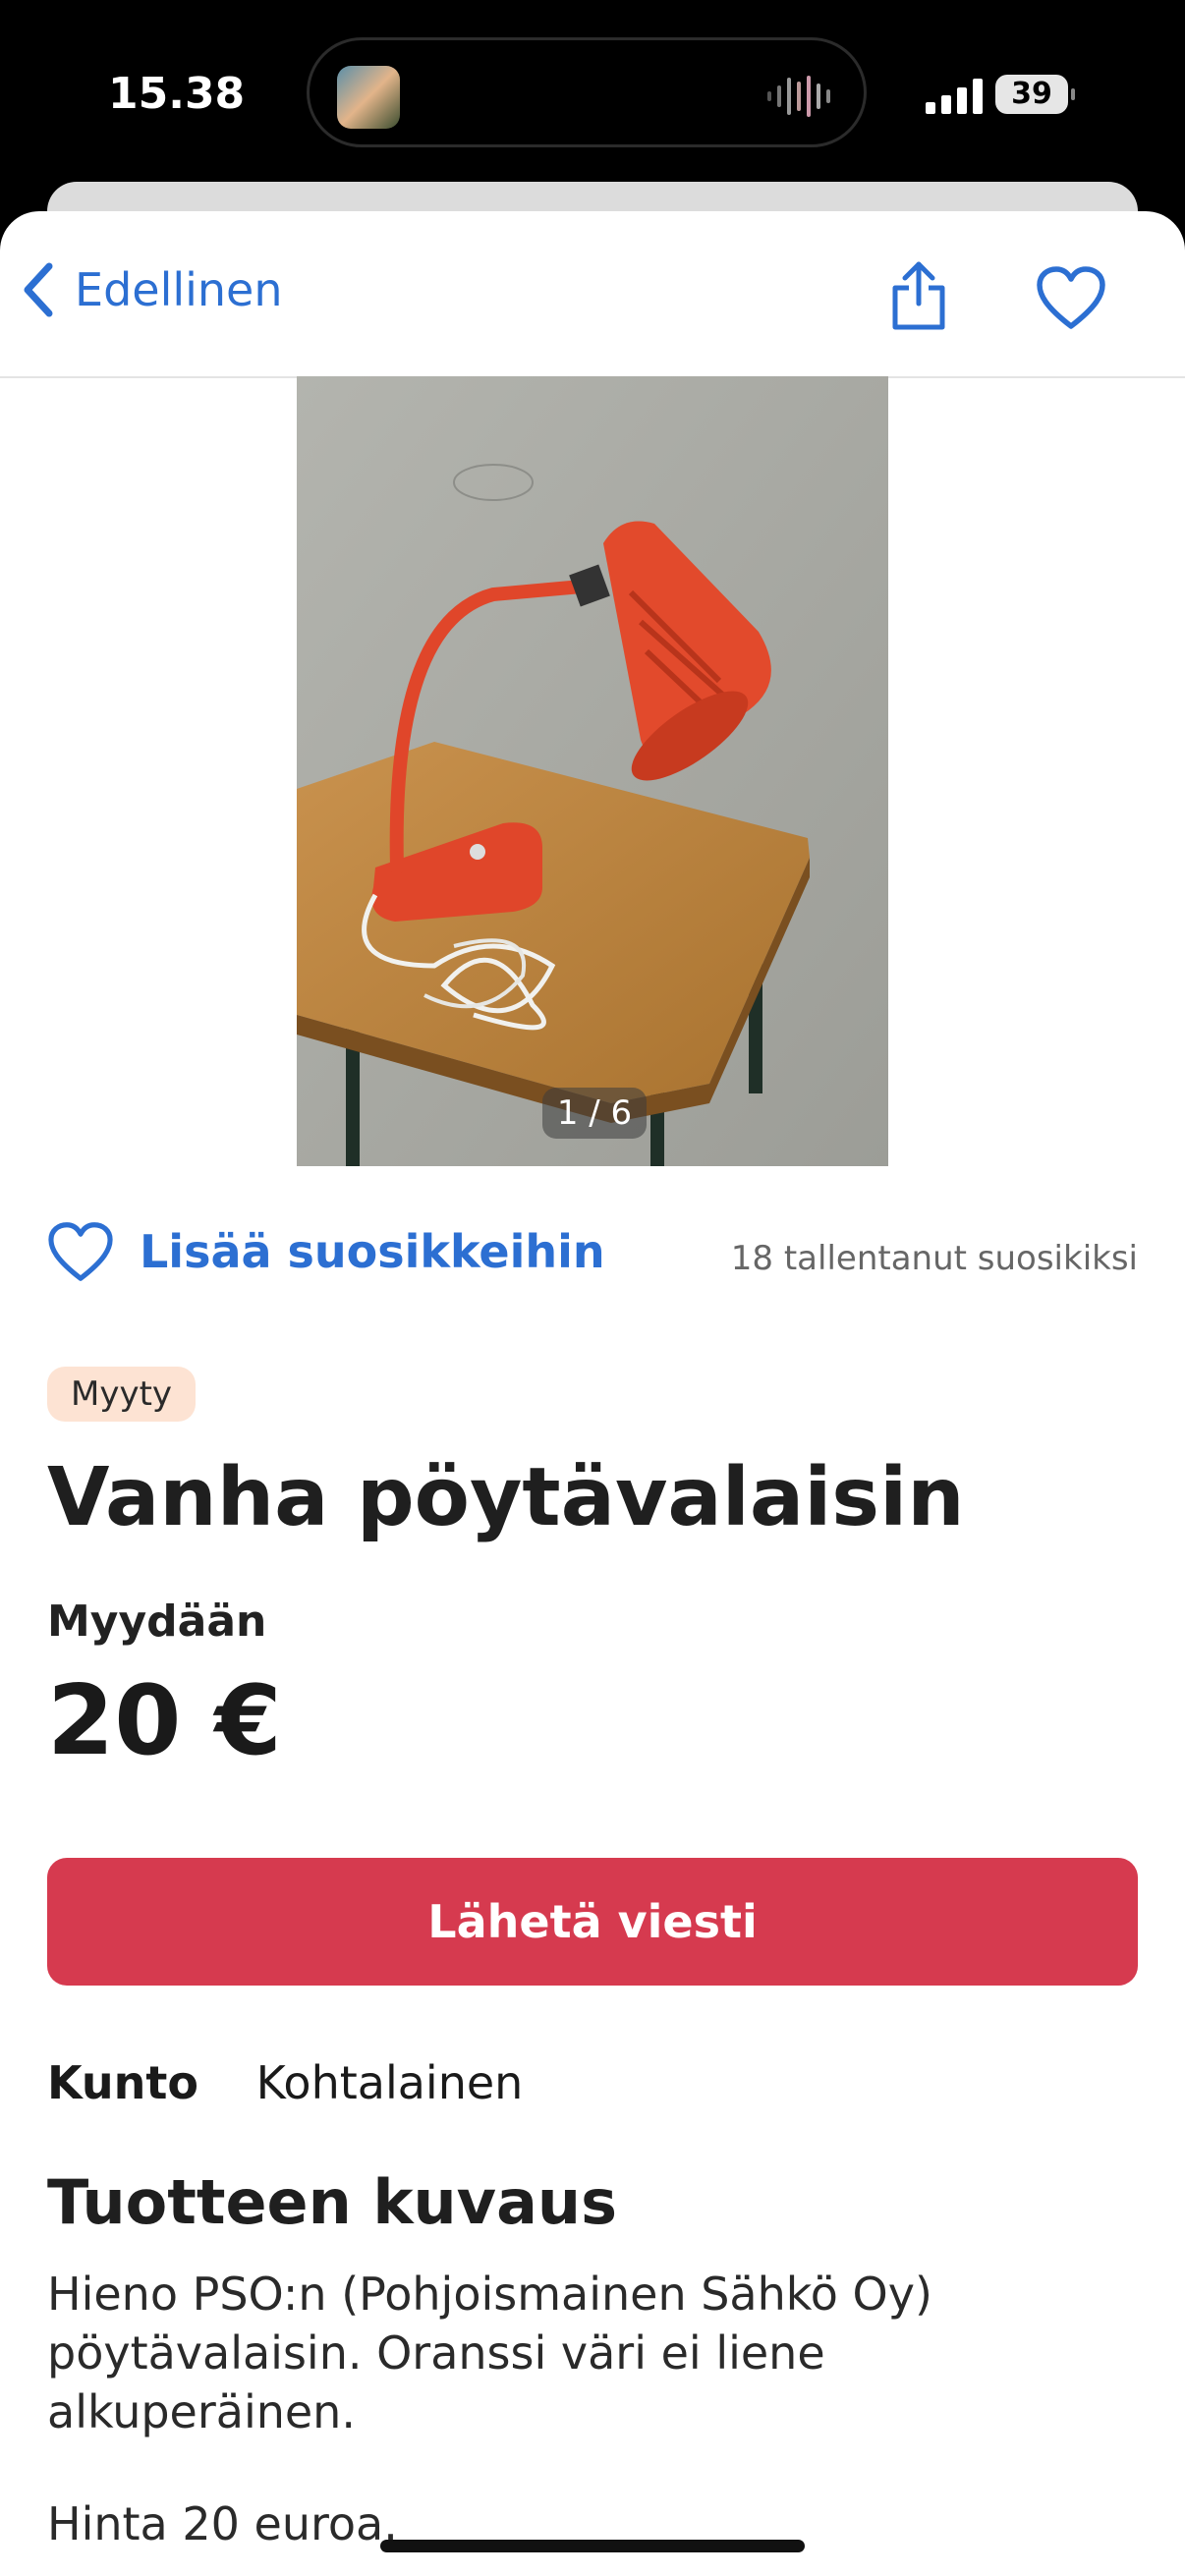  I want to click on home-indicator, so click(592, 2546).